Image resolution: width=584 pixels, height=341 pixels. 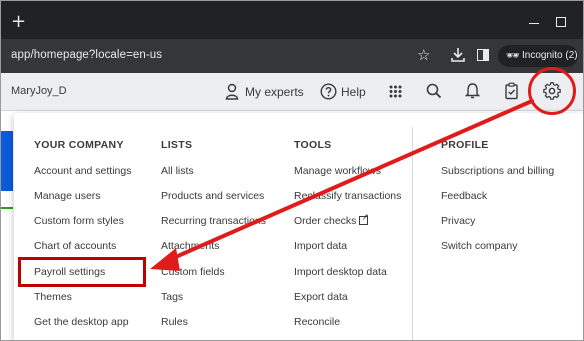 I want to click on my-experts-button: My experts, so click(x=265, y=92).